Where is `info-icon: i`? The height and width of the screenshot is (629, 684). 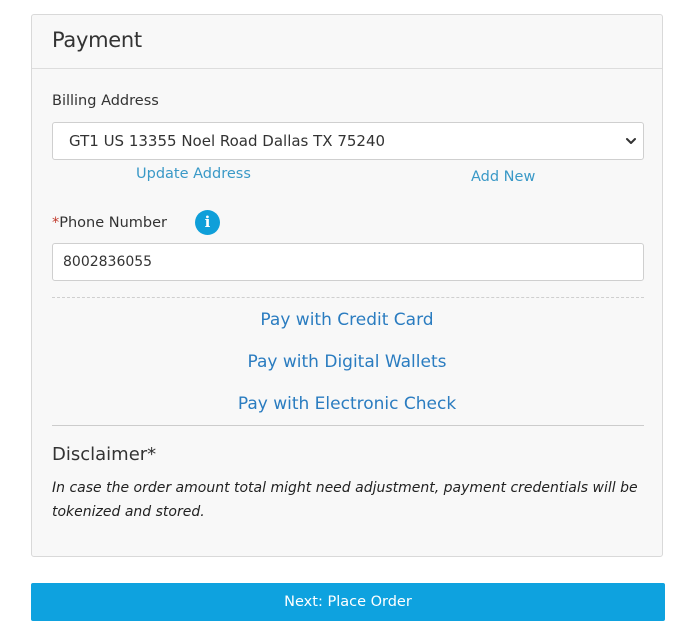 info-icon: i is located at coordinates (207, 222).